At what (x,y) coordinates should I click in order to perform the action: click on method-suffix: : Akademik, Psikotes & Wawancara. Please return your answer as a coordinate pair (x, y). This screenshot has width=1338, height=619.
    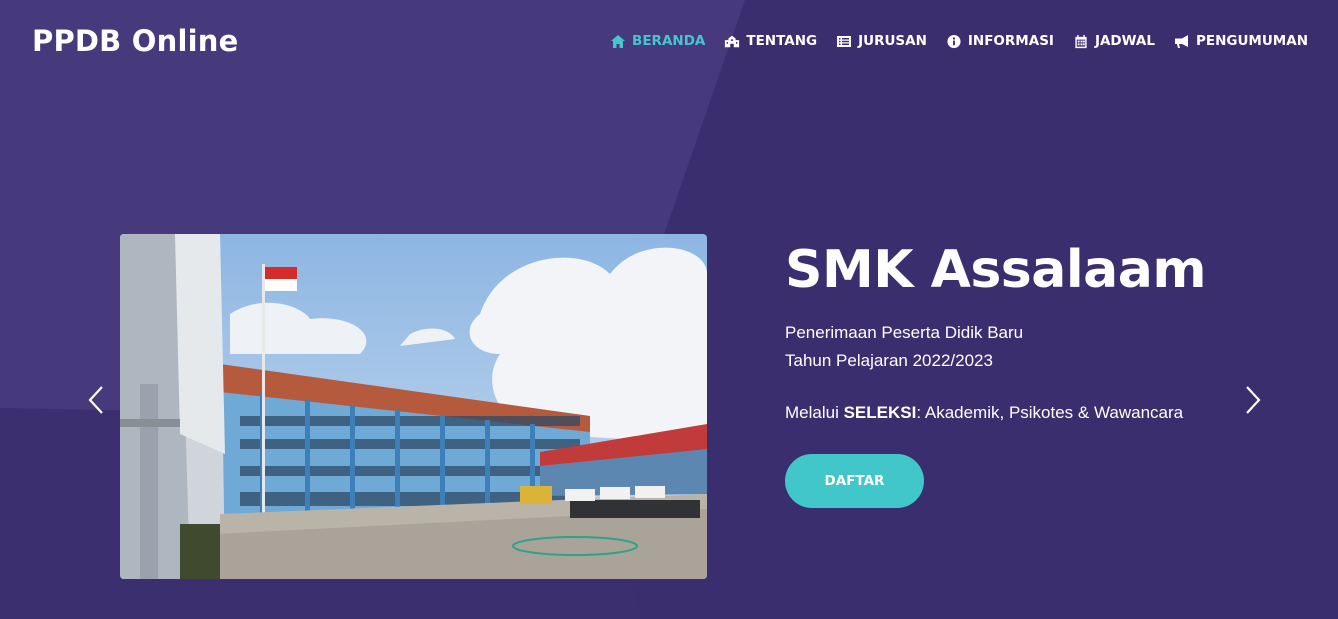
    Looking at the image, I should click on (1050, 412).